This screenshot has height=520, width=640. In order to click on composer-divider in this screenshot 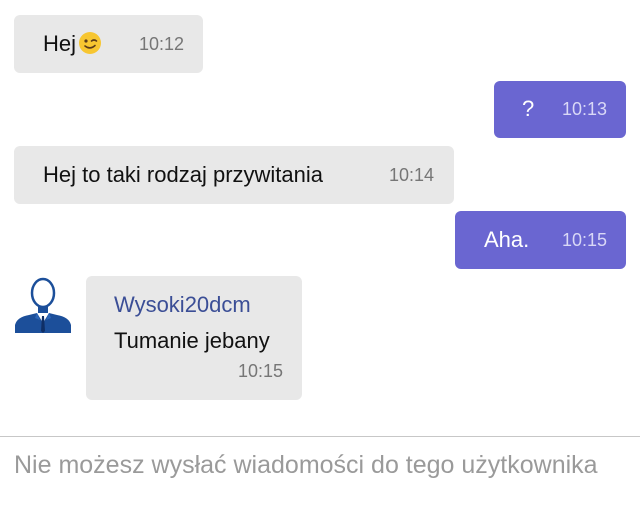, I will do `click(320, 436)`.